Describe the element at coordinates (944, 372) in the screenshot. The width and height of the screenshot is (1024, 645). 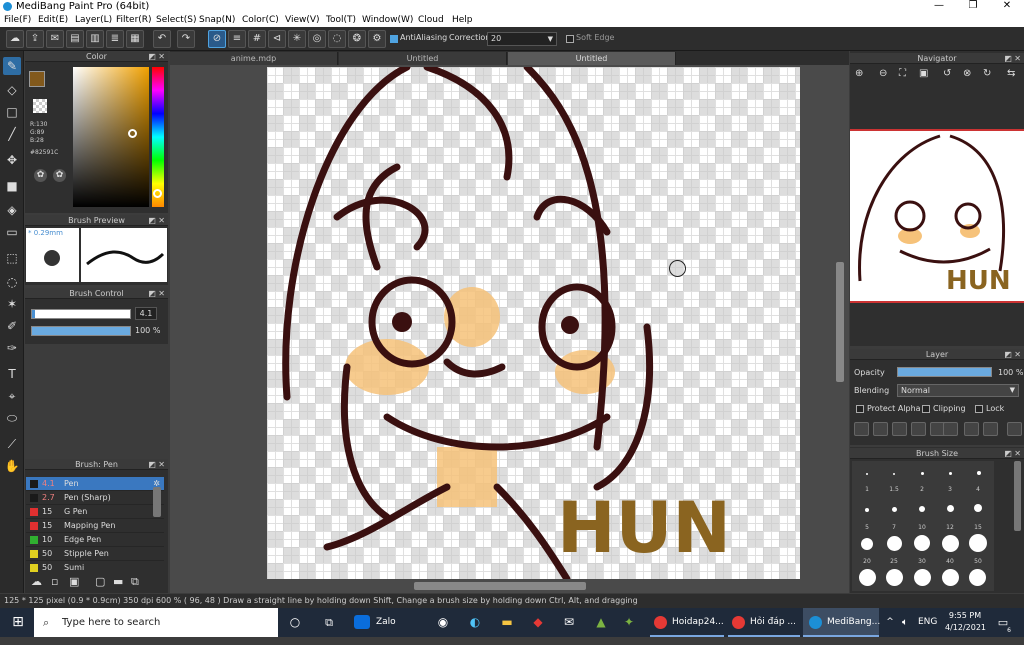
I see `layer-opacity-slider` at that location.